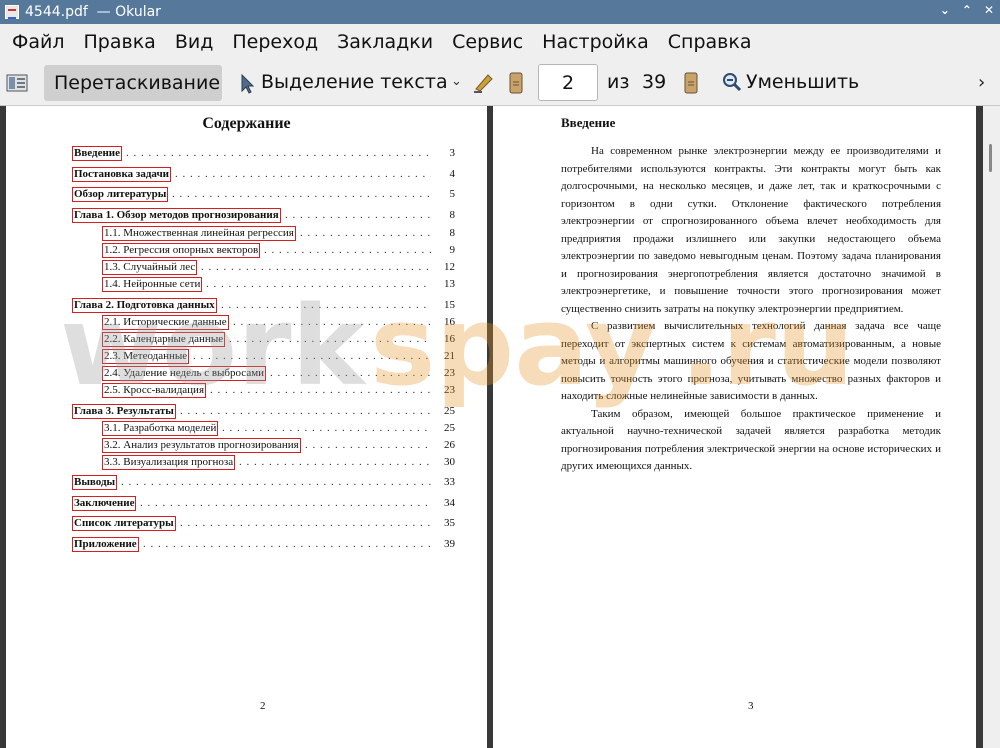 This screenshot has width=1000, height=748. I want to click on toc-entry-link: 1.3. Случайный лес, so click(150, 267).